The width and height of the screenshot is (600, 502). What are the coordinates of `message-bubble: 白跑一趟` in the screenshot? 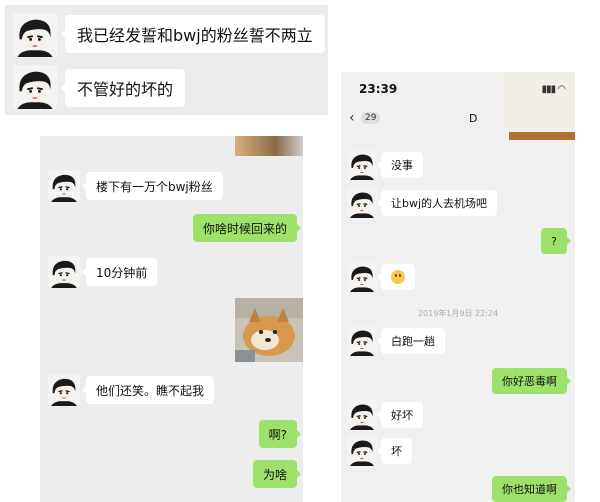 It's located at (411, 341).